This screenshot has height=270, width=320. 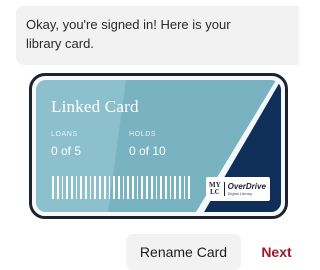 What do you see at coordinates (66, 151) in the screenshot?
I see `loans-value: 0 of 5` at bounding box center [66, 151].